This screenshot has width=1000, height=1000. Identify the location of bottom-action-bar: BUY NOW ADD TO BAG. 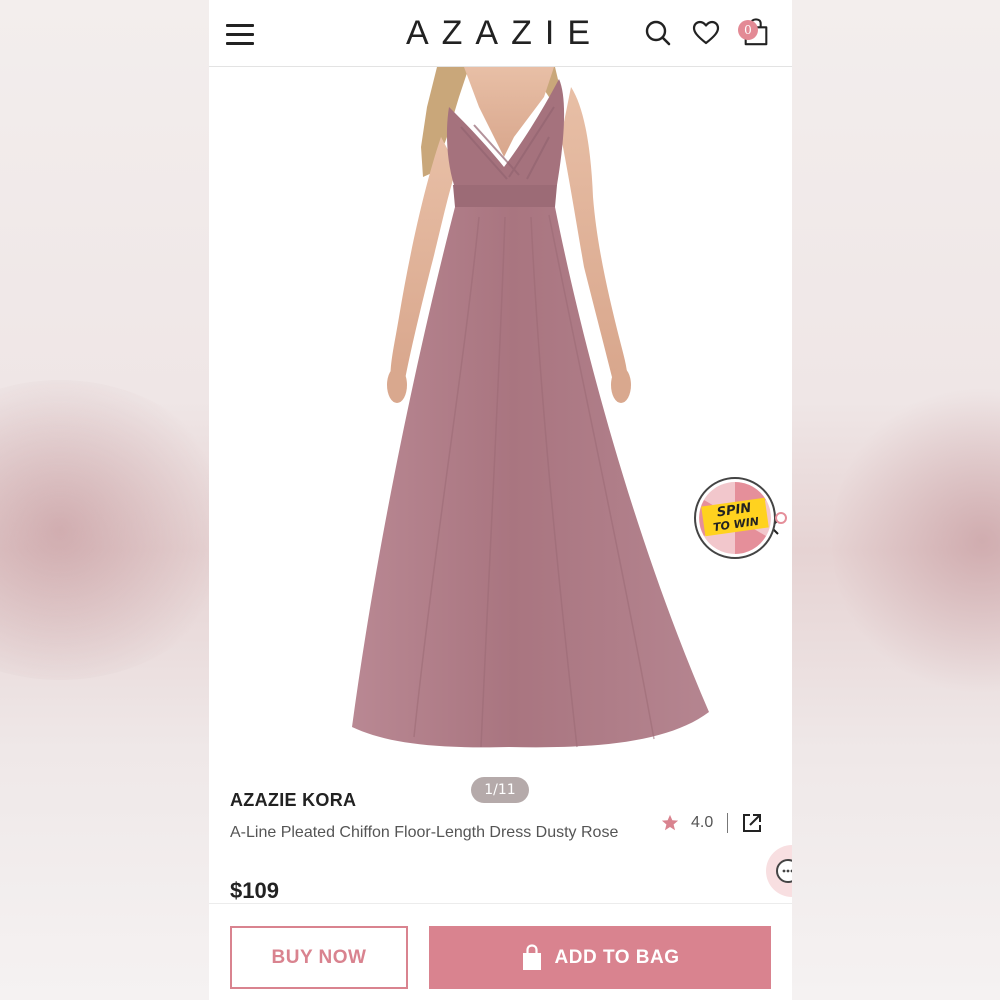
(500, 951).